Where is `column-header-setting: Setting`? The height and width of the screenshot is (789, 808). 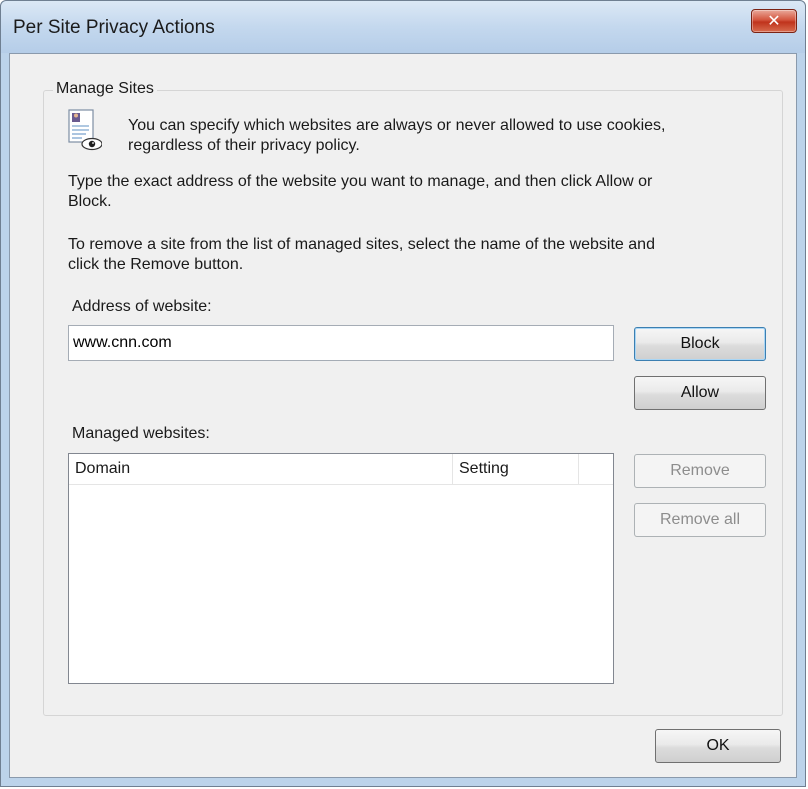 column-header-setting: Setting is located at coordinates (516, 469).